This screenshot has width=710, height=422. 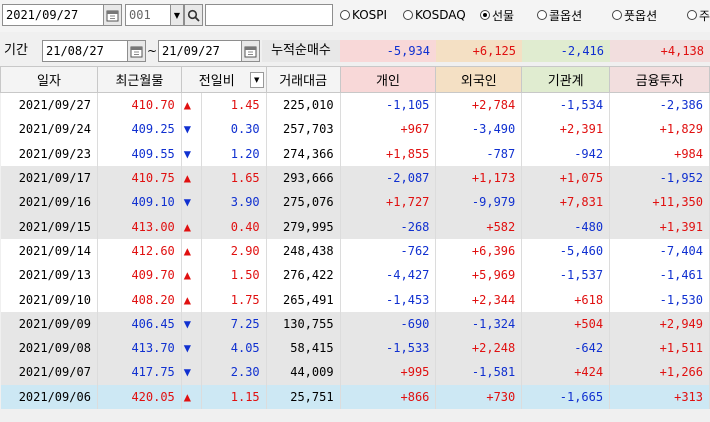 What do you see at coordinates (388, 51) in the screenshot?
I see `total-individual: -5,934` at bounding box center [388, 51].